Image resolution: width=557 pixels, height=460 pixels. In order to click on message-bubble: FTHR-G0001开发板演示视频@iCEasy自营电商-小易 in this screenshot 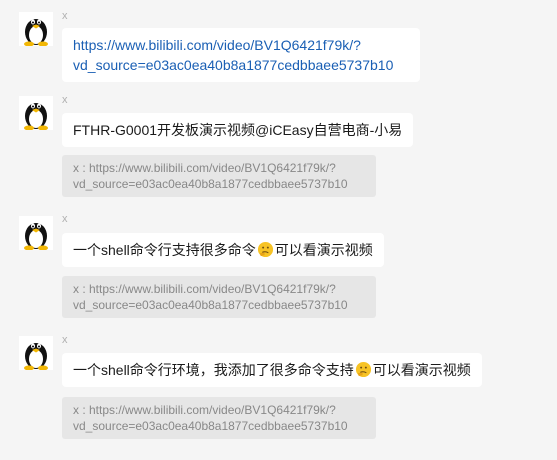, I will do `click(238, 130)`.